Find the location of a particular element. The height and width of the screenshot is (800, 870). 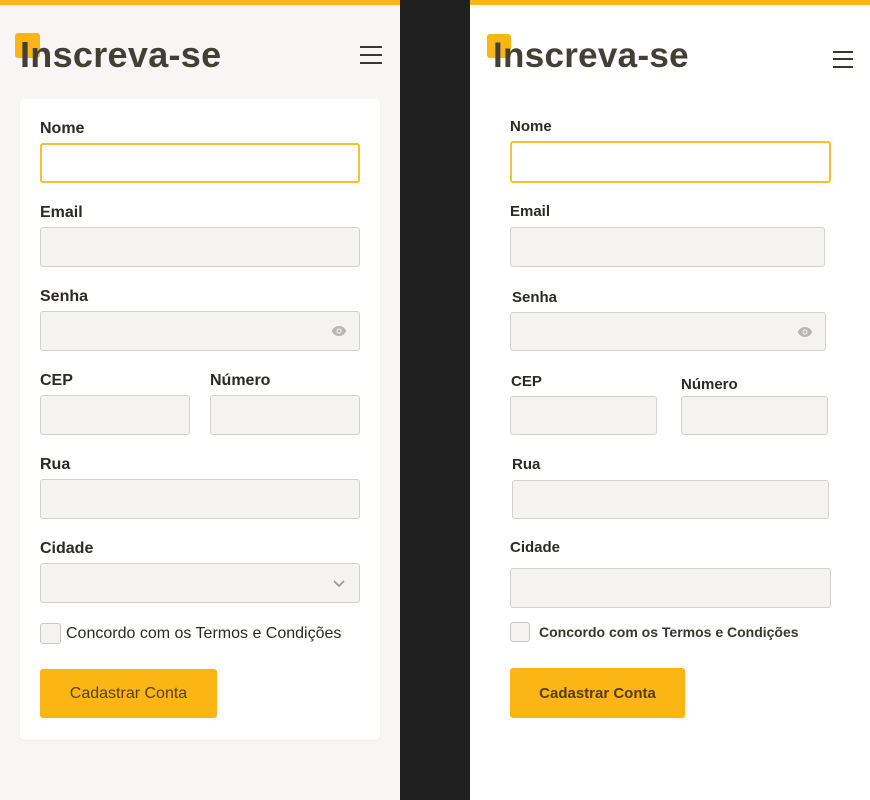

cidade-field is located at coordinates (670, 588).